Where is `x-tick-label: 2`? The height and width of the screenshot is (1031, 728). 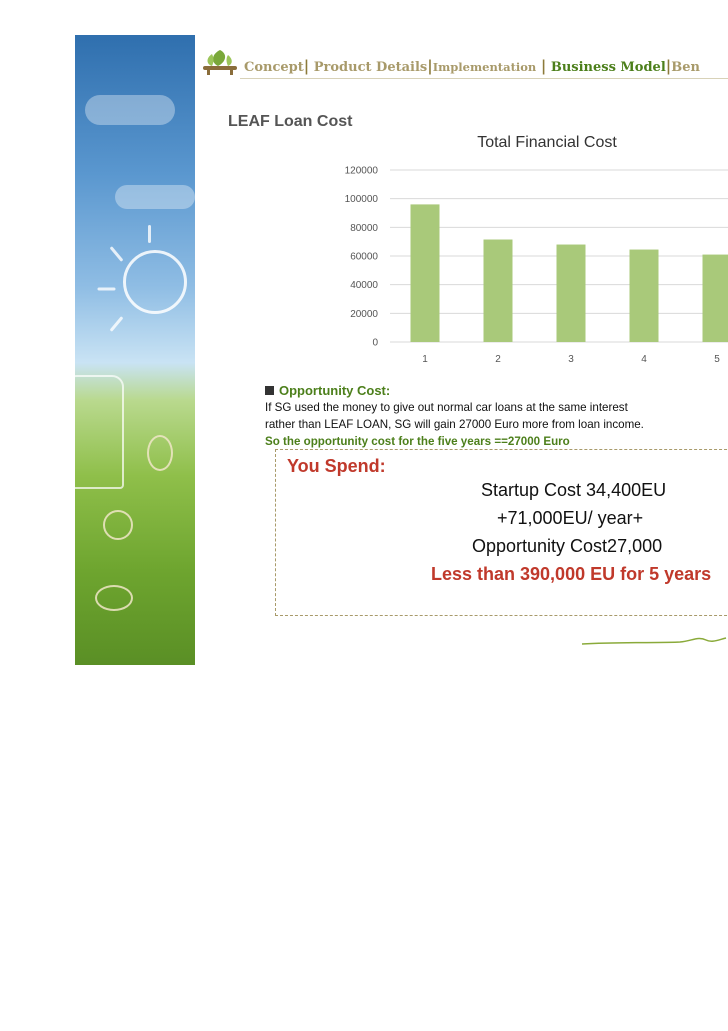 x-tick-label: 2 is located at coordinates (498, 359).